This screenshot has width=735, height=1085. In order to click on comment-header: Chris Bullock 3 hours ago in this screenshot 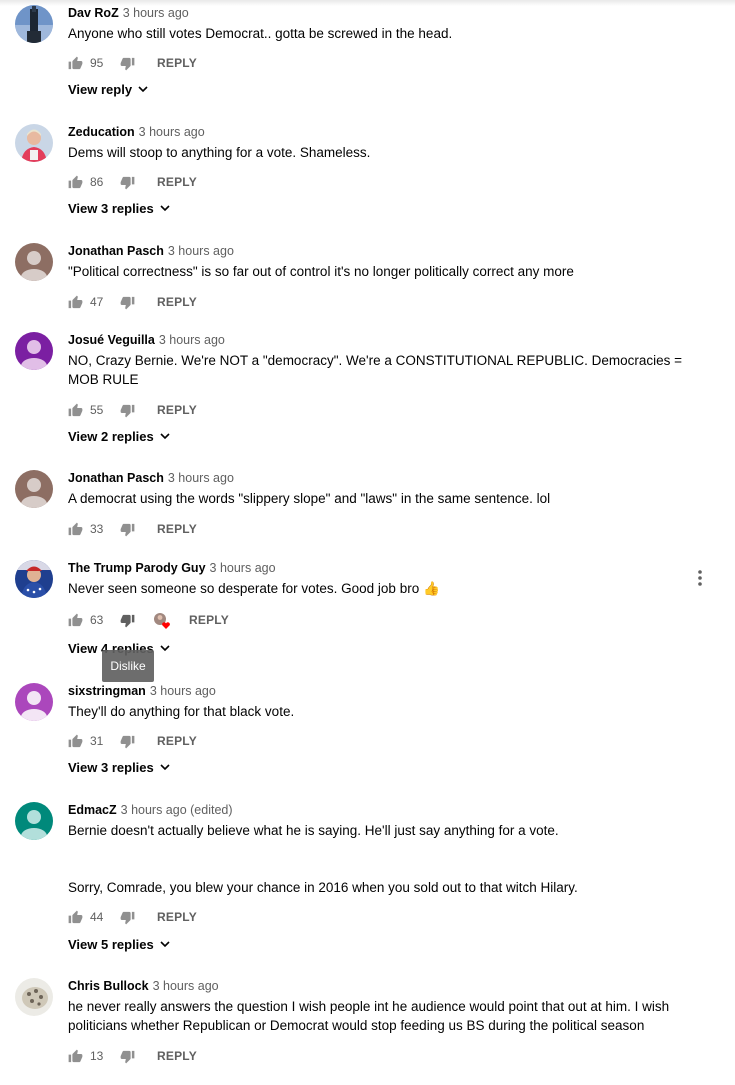, I will do `click(143, 986)`.